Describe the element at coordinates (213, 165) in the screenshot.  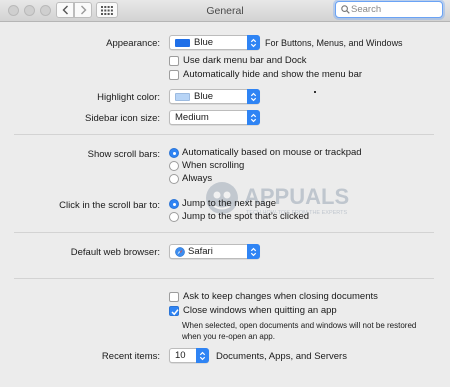
I see `scroll-when-scrolling-label: When scrolling` at that location.